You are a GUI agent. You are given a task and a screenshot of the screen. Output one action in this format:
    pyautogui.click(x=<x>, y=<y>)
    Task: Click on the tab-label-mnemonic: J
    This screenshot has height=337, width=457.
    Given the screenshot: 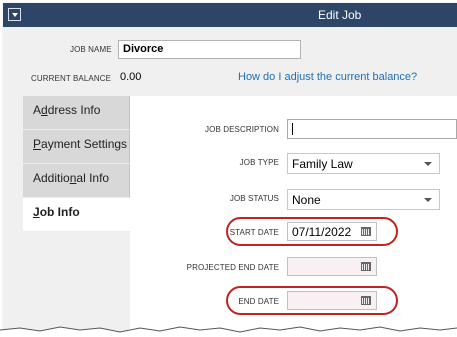 What is the action you would take?
    pyautogui.click(x=36, y=212)
    